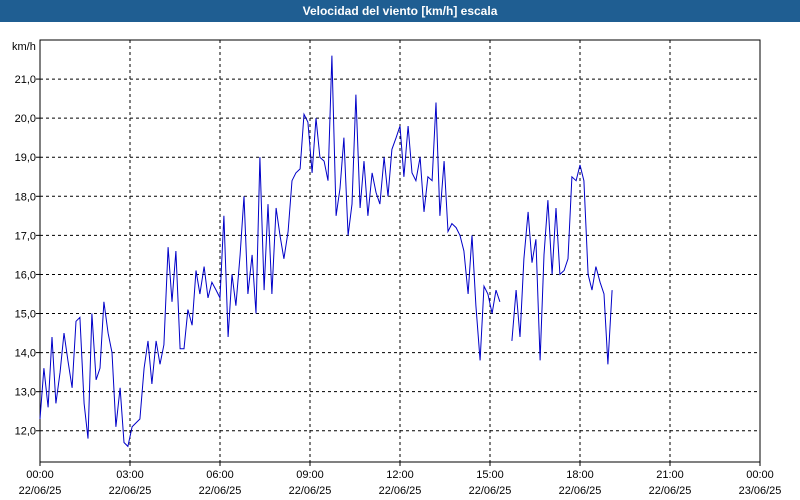  I want to click on y-tick-label: 16,0, so click(25, 275).